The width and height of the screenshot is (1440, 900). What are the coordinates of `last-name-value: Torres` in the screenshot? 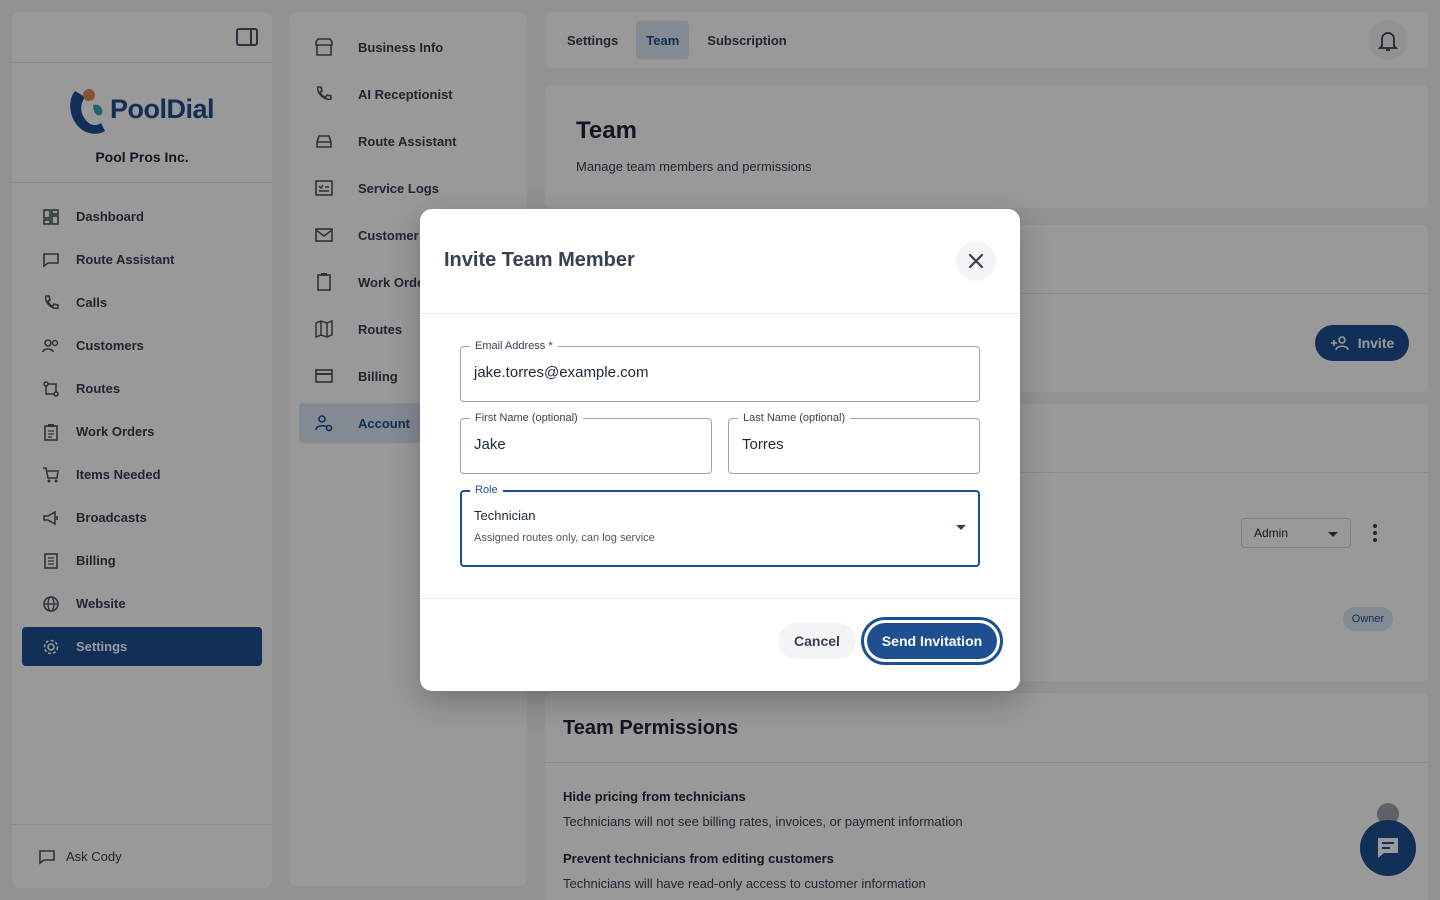 It's located at (763, 444).